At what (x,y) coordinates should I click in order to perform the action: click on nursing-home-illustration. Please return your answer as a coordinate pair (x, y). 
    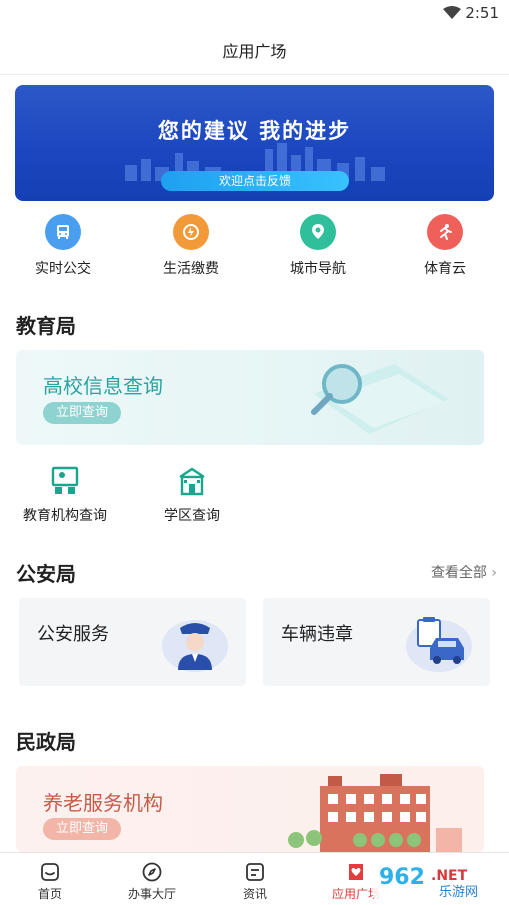
    Looking at the image, I should click on (375, 813).